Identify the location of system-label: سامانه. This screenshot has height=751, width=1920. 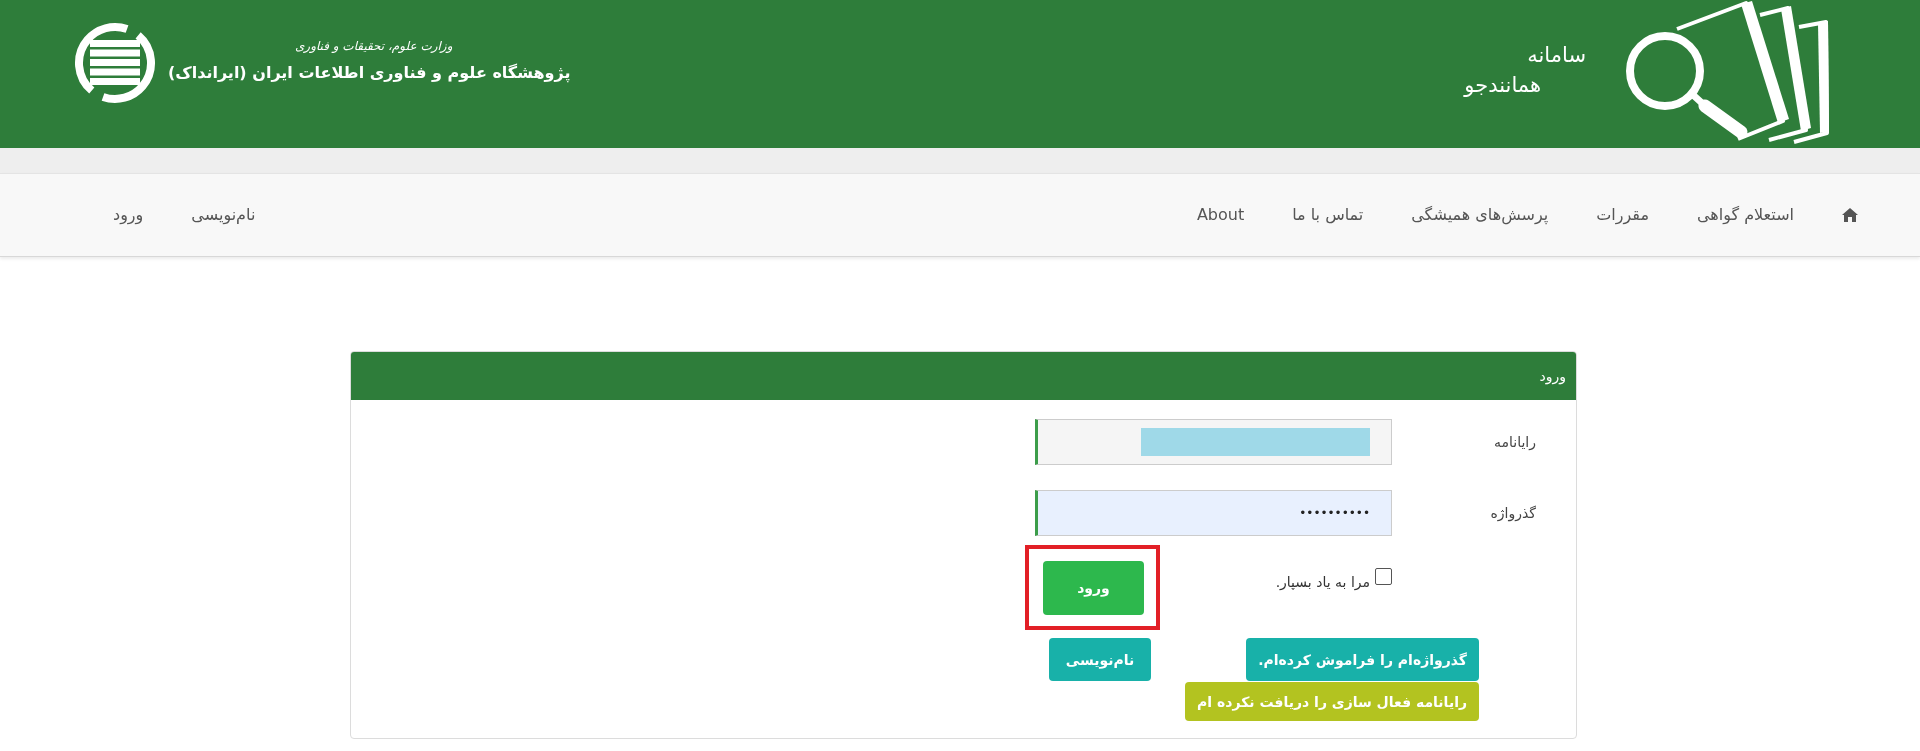
(1556, 55).